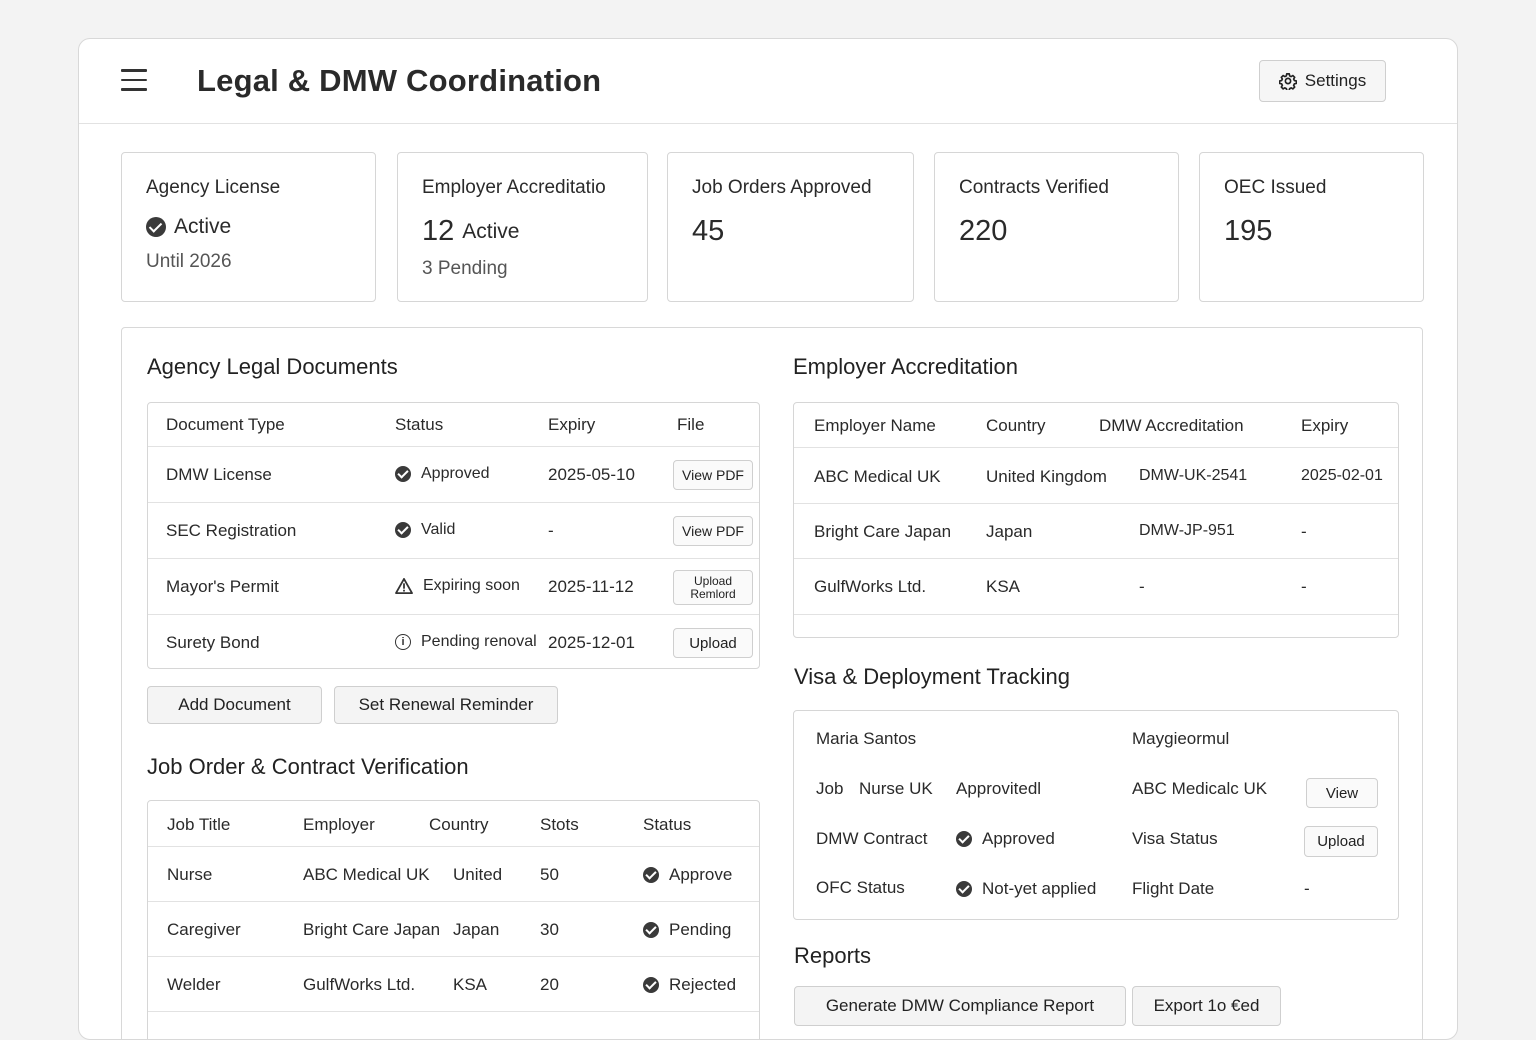 The width and height of the screenshot is (1536, 1040). Describe the element at coordinates (308, 766) in the screenshot. I see `job-orders-title: Job Order & Contract Verification` at that location.